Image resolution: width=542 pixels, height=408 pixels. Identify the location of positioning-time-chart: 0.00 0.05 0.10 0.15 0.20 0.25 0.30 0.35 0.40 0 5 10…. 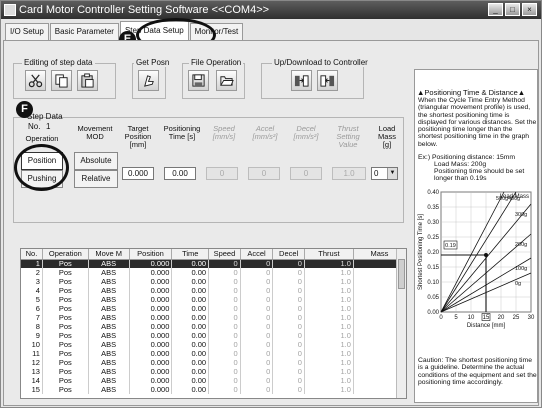
(476, 259).